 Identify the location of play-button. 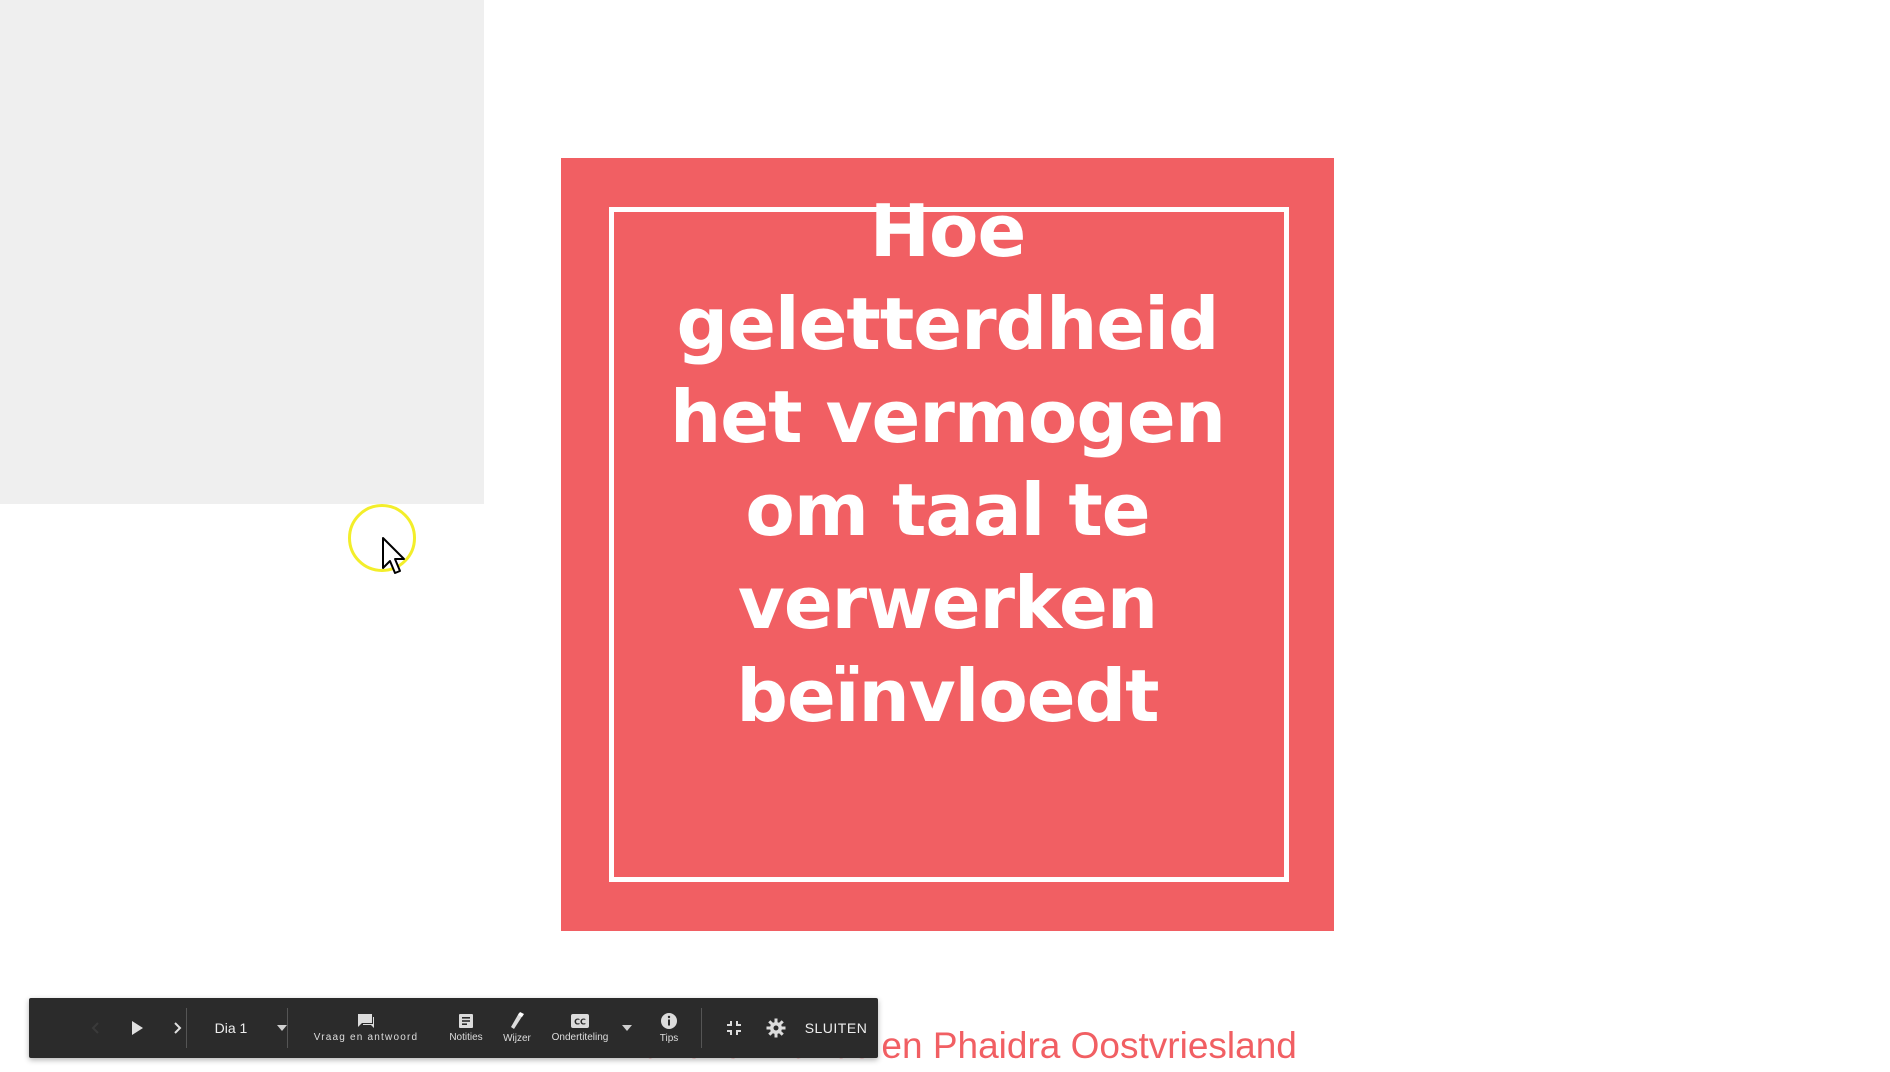
(137, 1028).